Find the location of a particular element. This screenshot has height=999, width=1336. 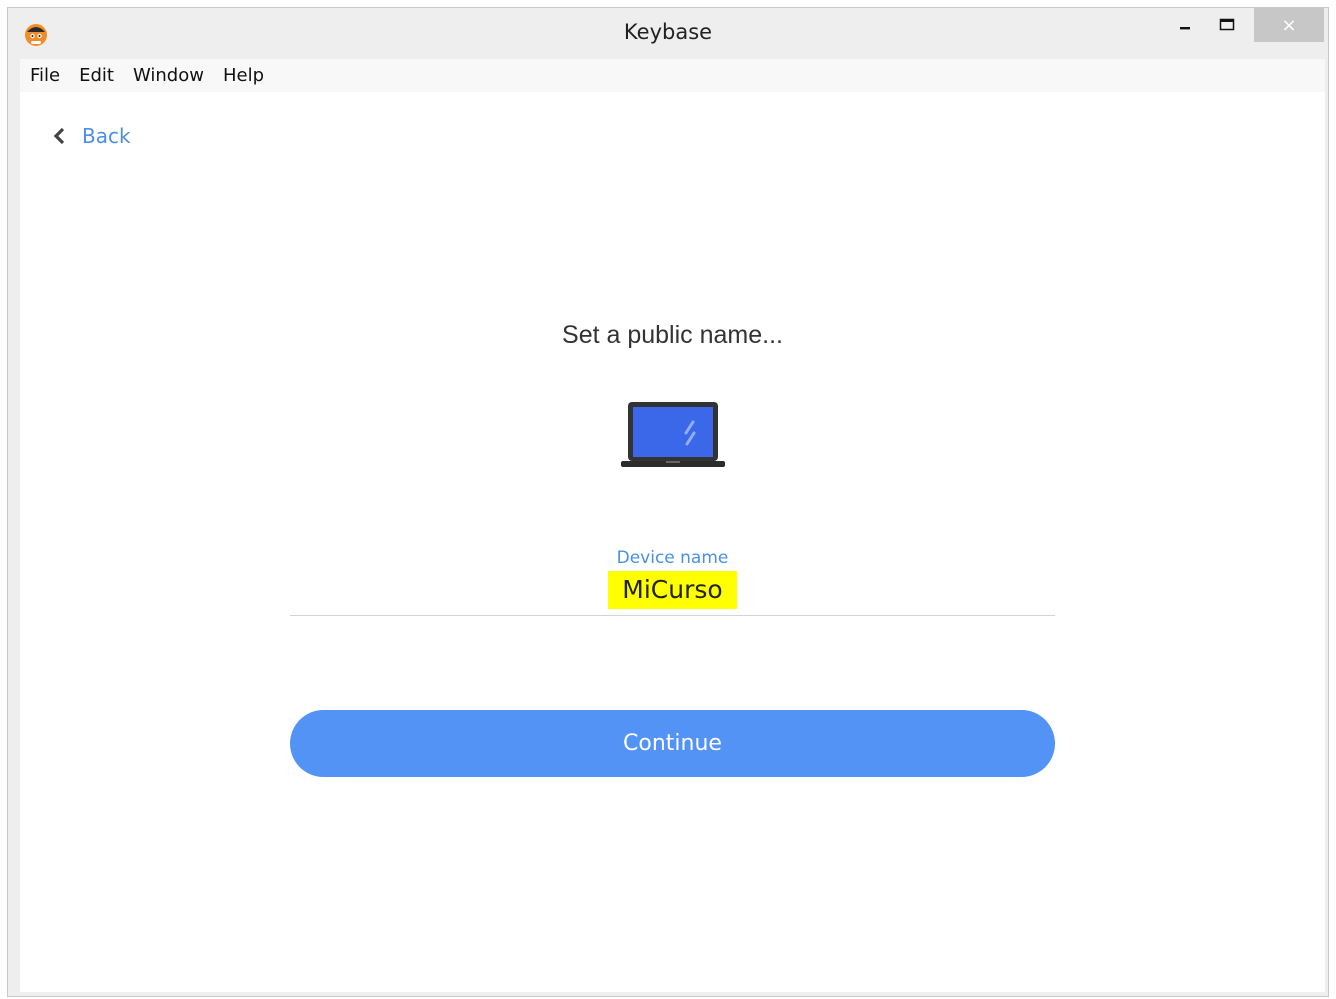

minimize-icon is located at coordinates (1185, 28).